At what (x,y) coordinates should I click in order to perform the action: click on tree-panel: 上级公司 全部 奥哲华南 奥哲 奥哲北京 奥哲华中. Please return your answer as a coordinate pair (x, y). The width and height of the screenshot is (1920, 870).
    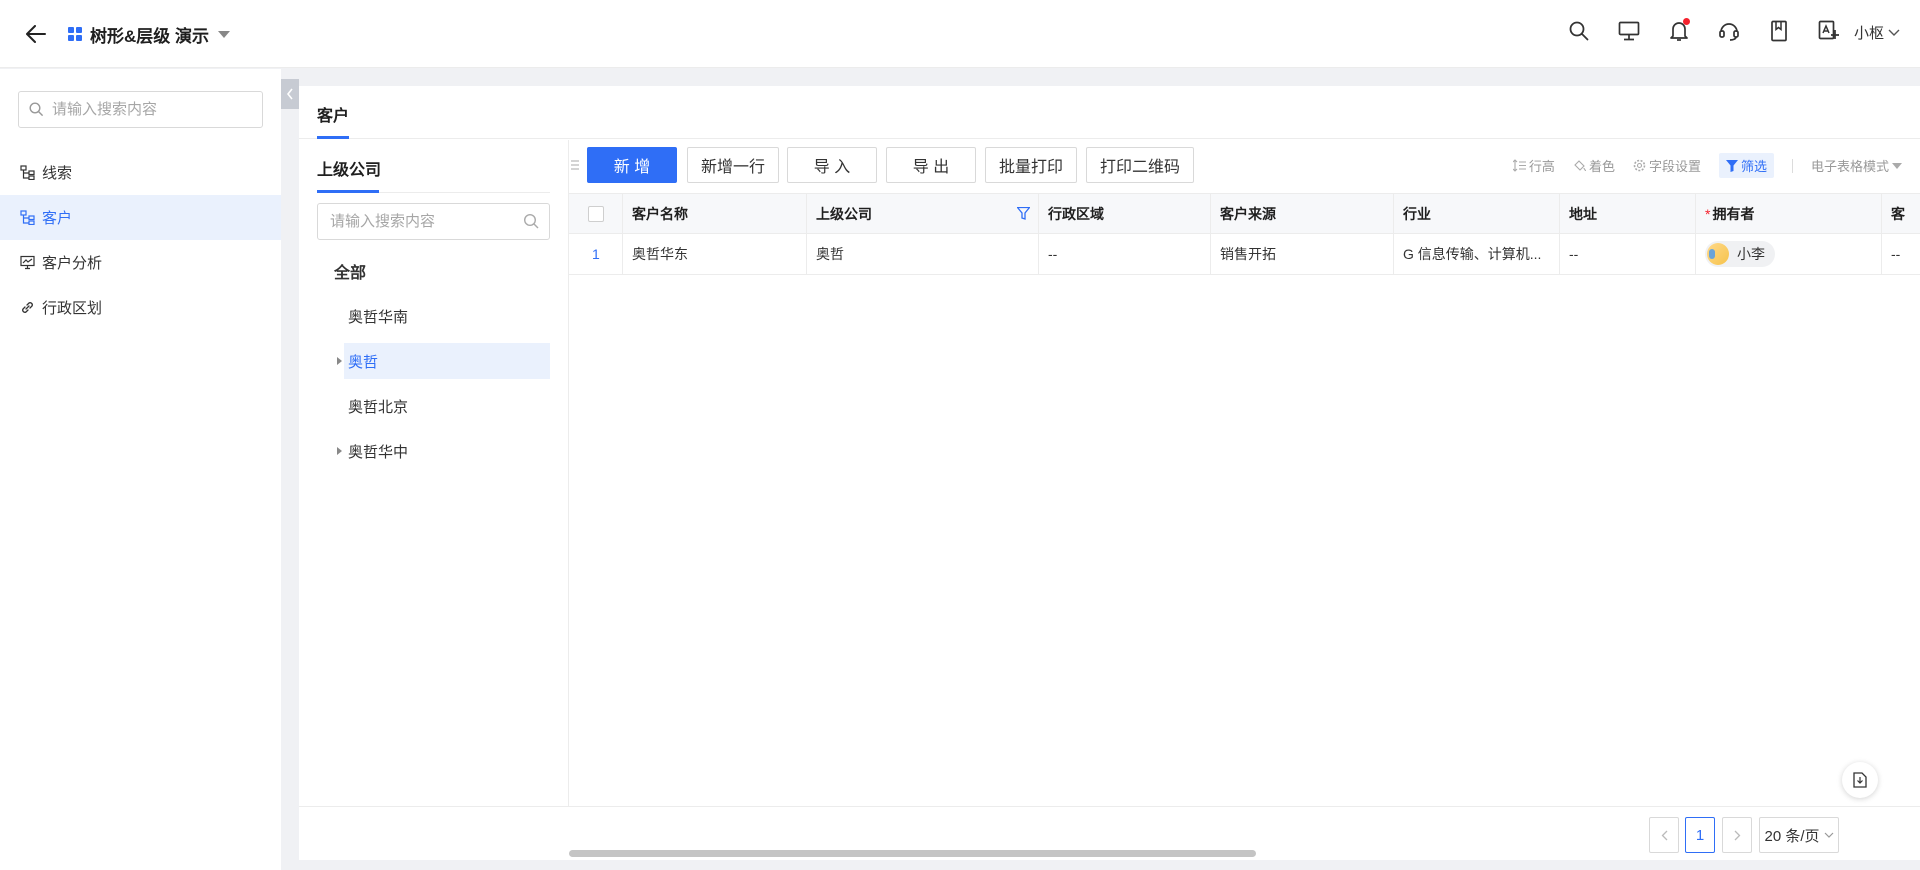
    Looking at the image, I should click on (434, 473).